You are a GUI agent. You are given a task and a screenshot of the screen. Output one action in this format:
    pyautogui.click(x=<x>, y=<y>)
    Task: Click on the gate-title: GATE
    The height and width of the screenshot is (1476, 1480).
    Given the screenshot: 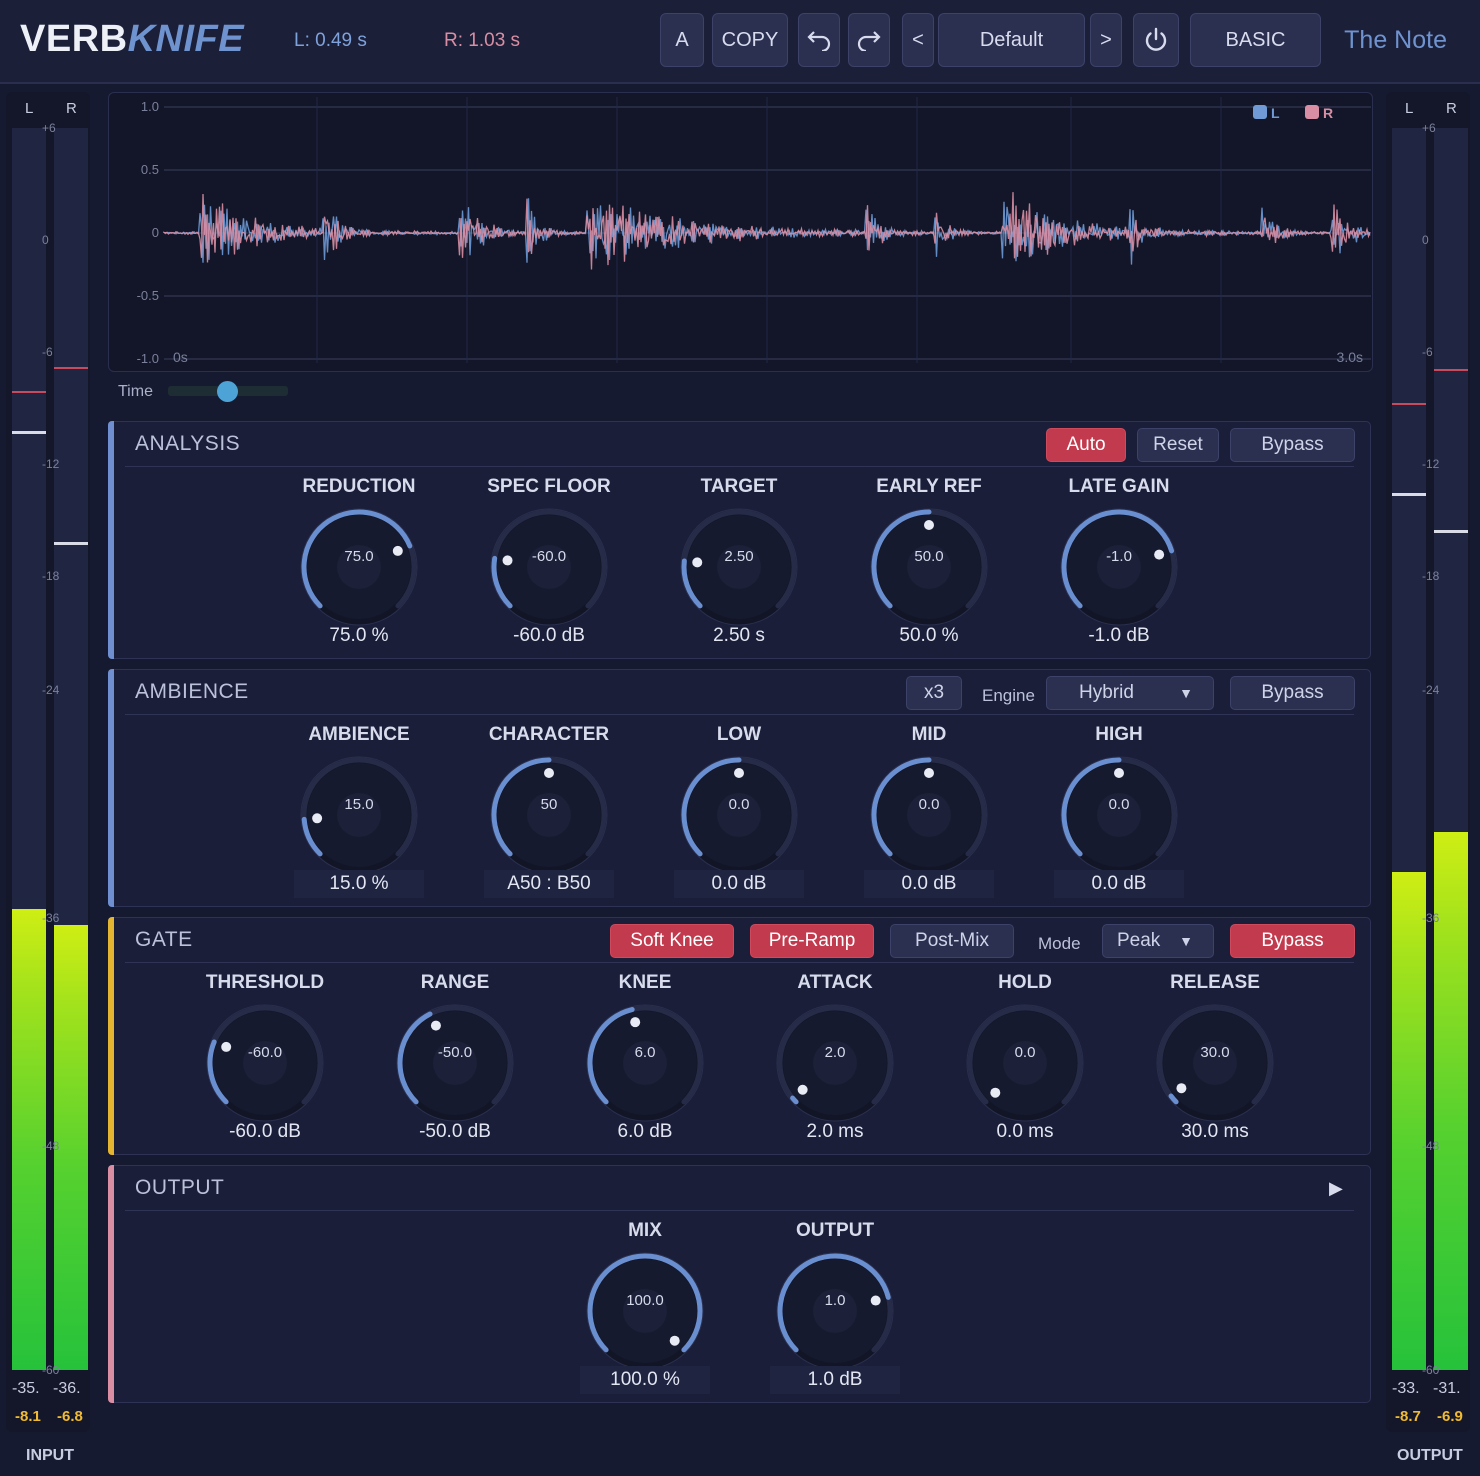 What is the action you would take?
    pyautogui.click(x=164, y=939)
    